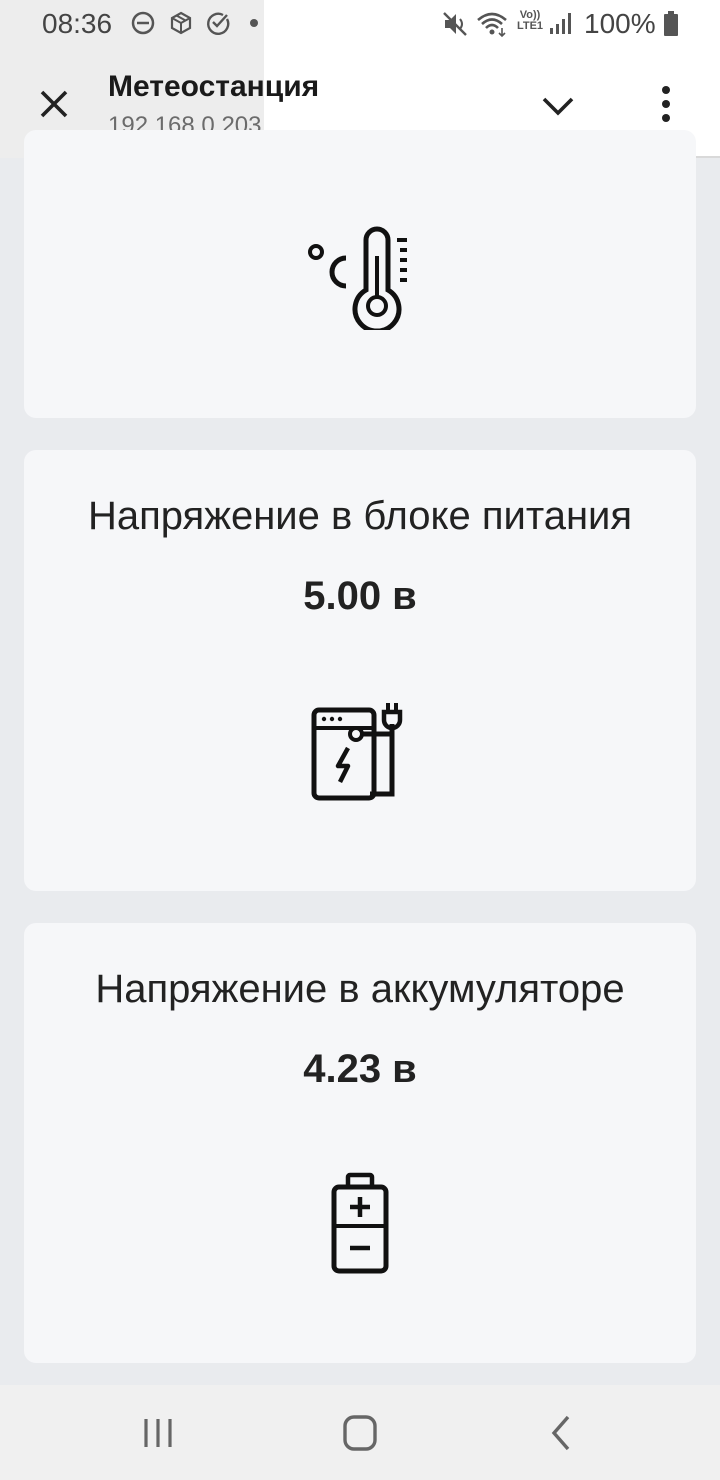 The image size is (720, 1480). I want to click on battery-percentage: 100%, so click(620, 23).